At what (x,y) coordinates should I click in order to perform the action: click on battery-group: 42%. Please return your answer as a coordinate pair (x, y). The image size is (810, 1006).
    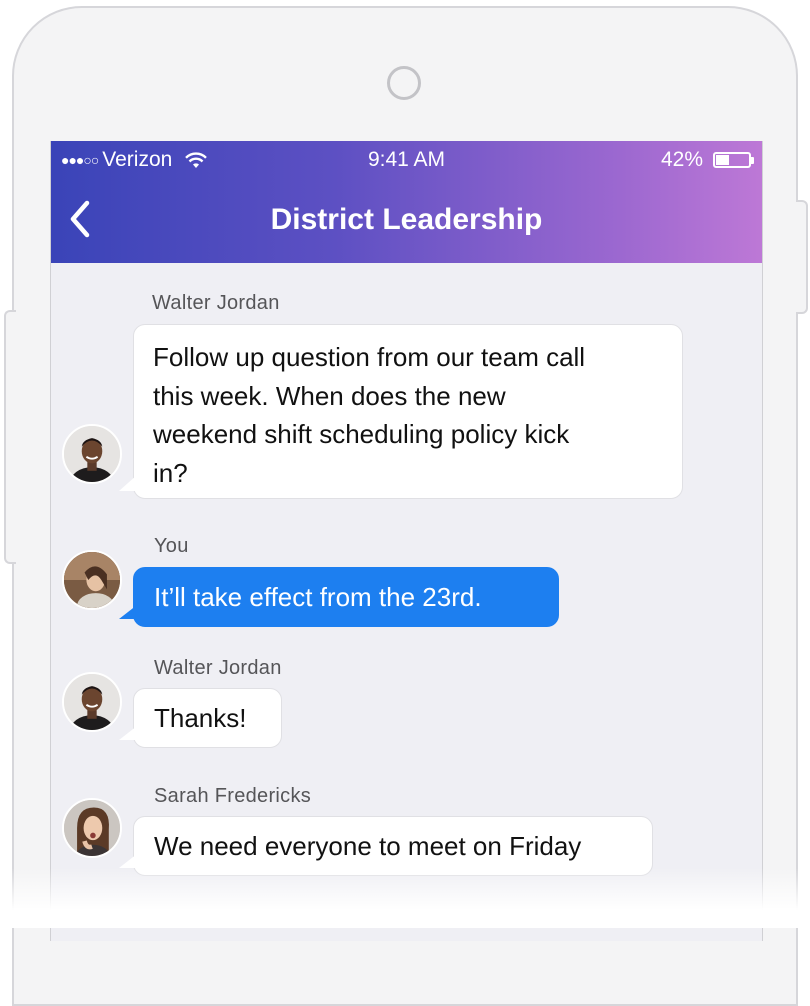
    Looking at the image, I should click on (707, 160).